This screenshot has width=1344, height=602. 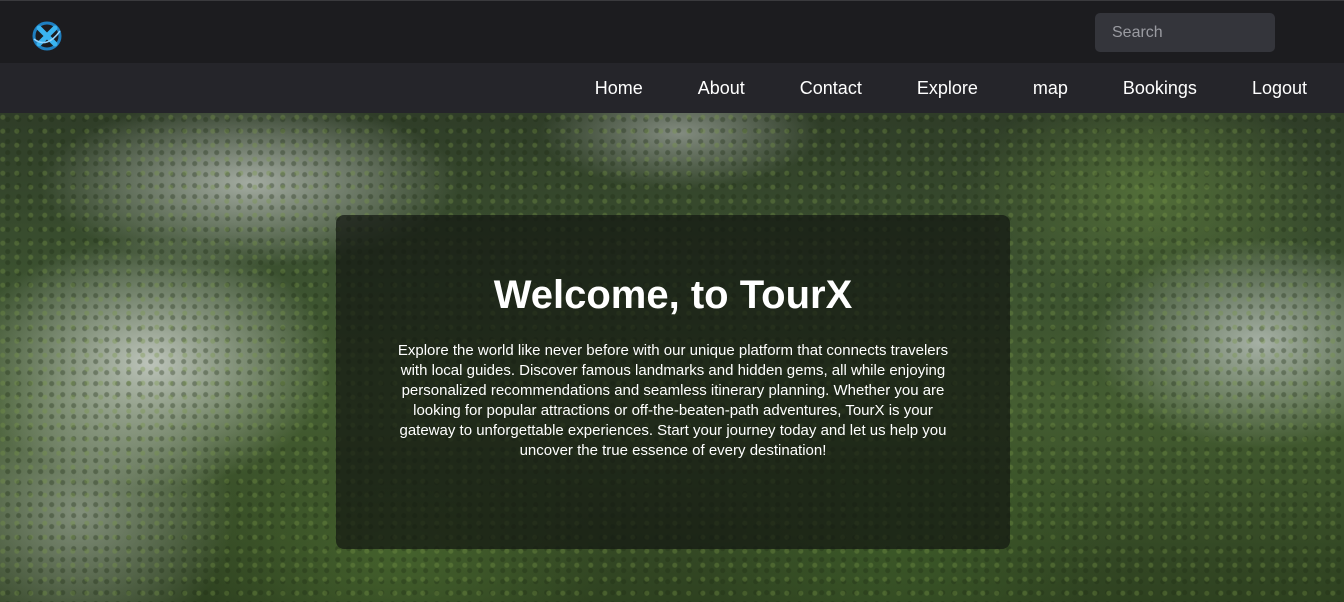 I want to click on search-input, so click(x=1212, y=32).